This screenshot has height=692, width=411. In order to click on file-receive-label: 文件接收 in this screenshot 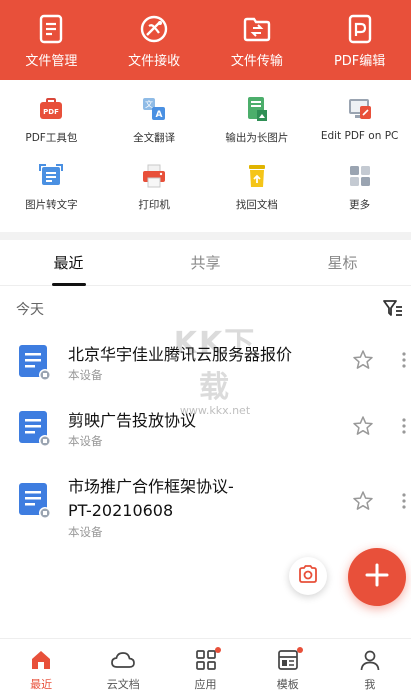, I will do `click(154, 61)`.